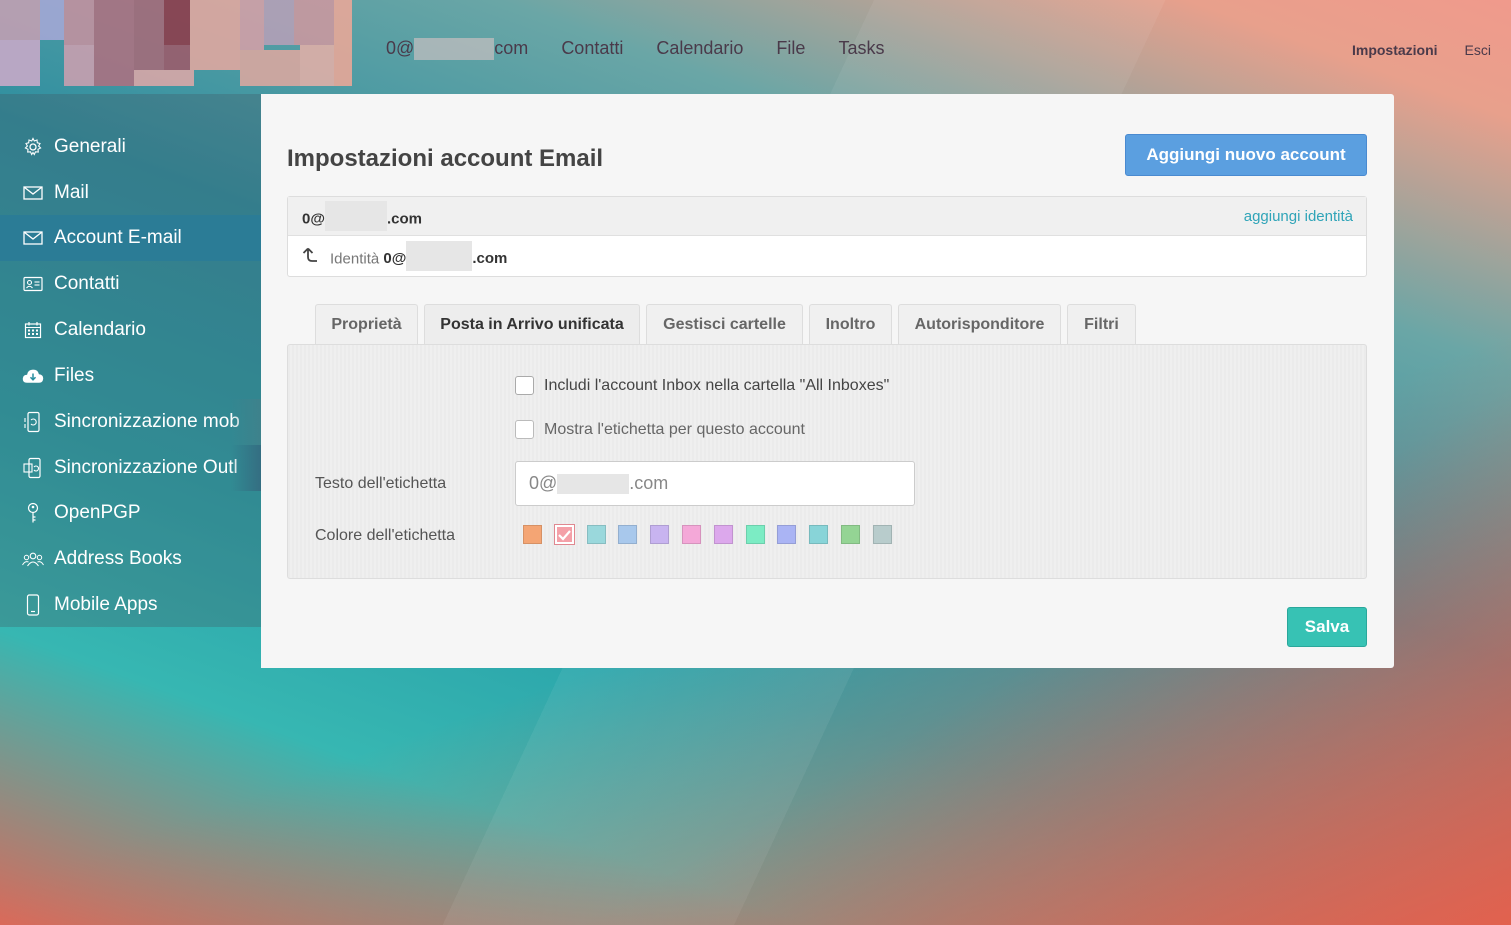  I want to click on sidebar-item-label: Mail, so click(71, 192).